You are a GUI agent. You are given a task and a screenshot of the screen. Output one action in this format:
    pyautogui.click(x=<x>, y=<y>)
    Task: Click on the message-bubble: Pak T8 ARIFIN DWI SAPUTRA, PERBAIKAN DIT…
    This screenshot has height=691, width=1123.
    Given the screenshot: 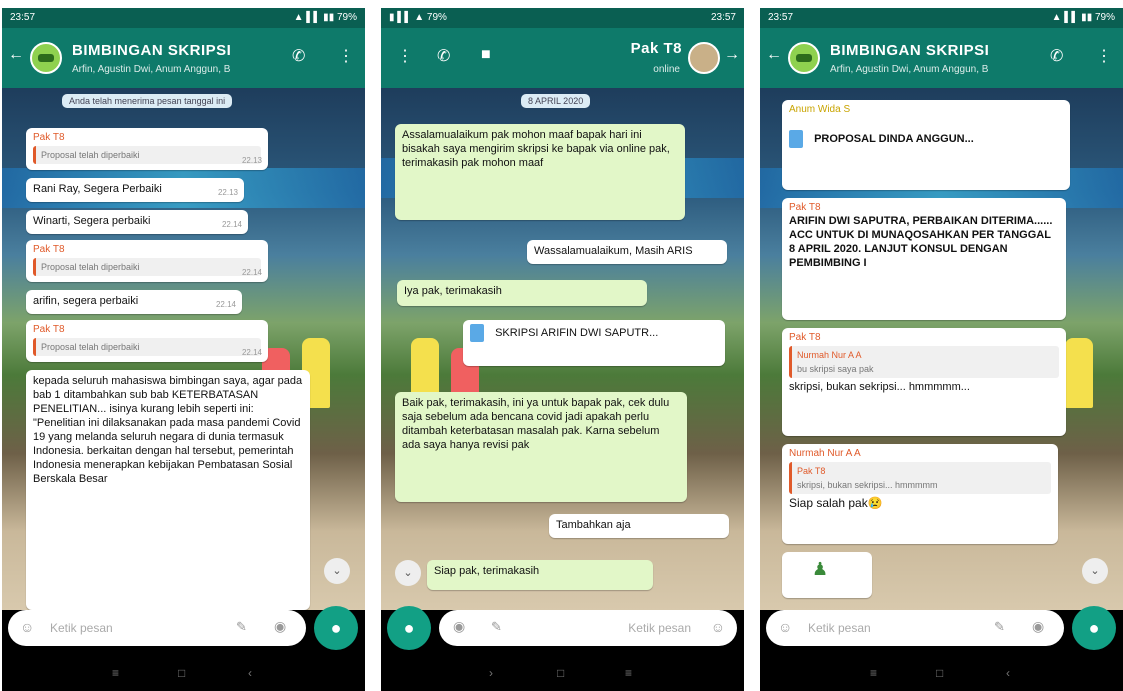 What is the action you would take?
    pyautogui.click(x=924, y=259)
    